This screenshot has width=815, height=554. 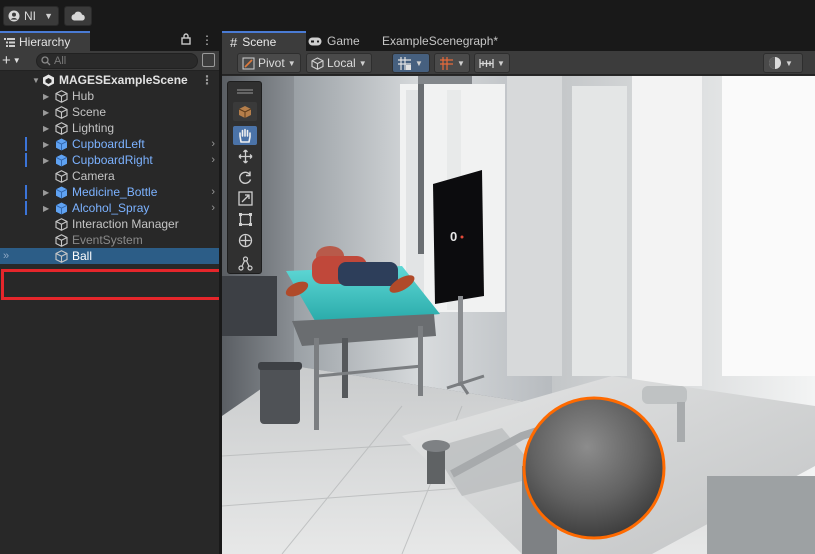 What do you see at coordinates (343, 41) in the screenshot?
I see `tab-game-label: Game` at bounding box center [343, 41].